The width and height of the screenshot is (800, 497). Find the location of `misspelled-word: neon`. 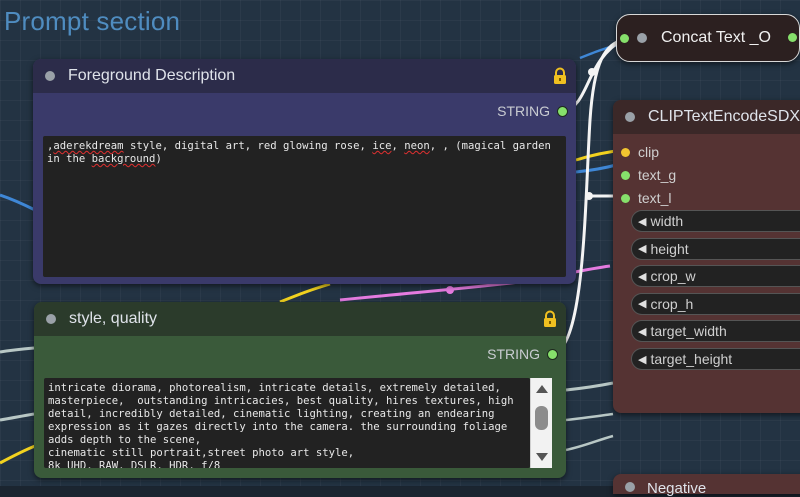

misspelled-word: neon is located at coordinates (417, 146).